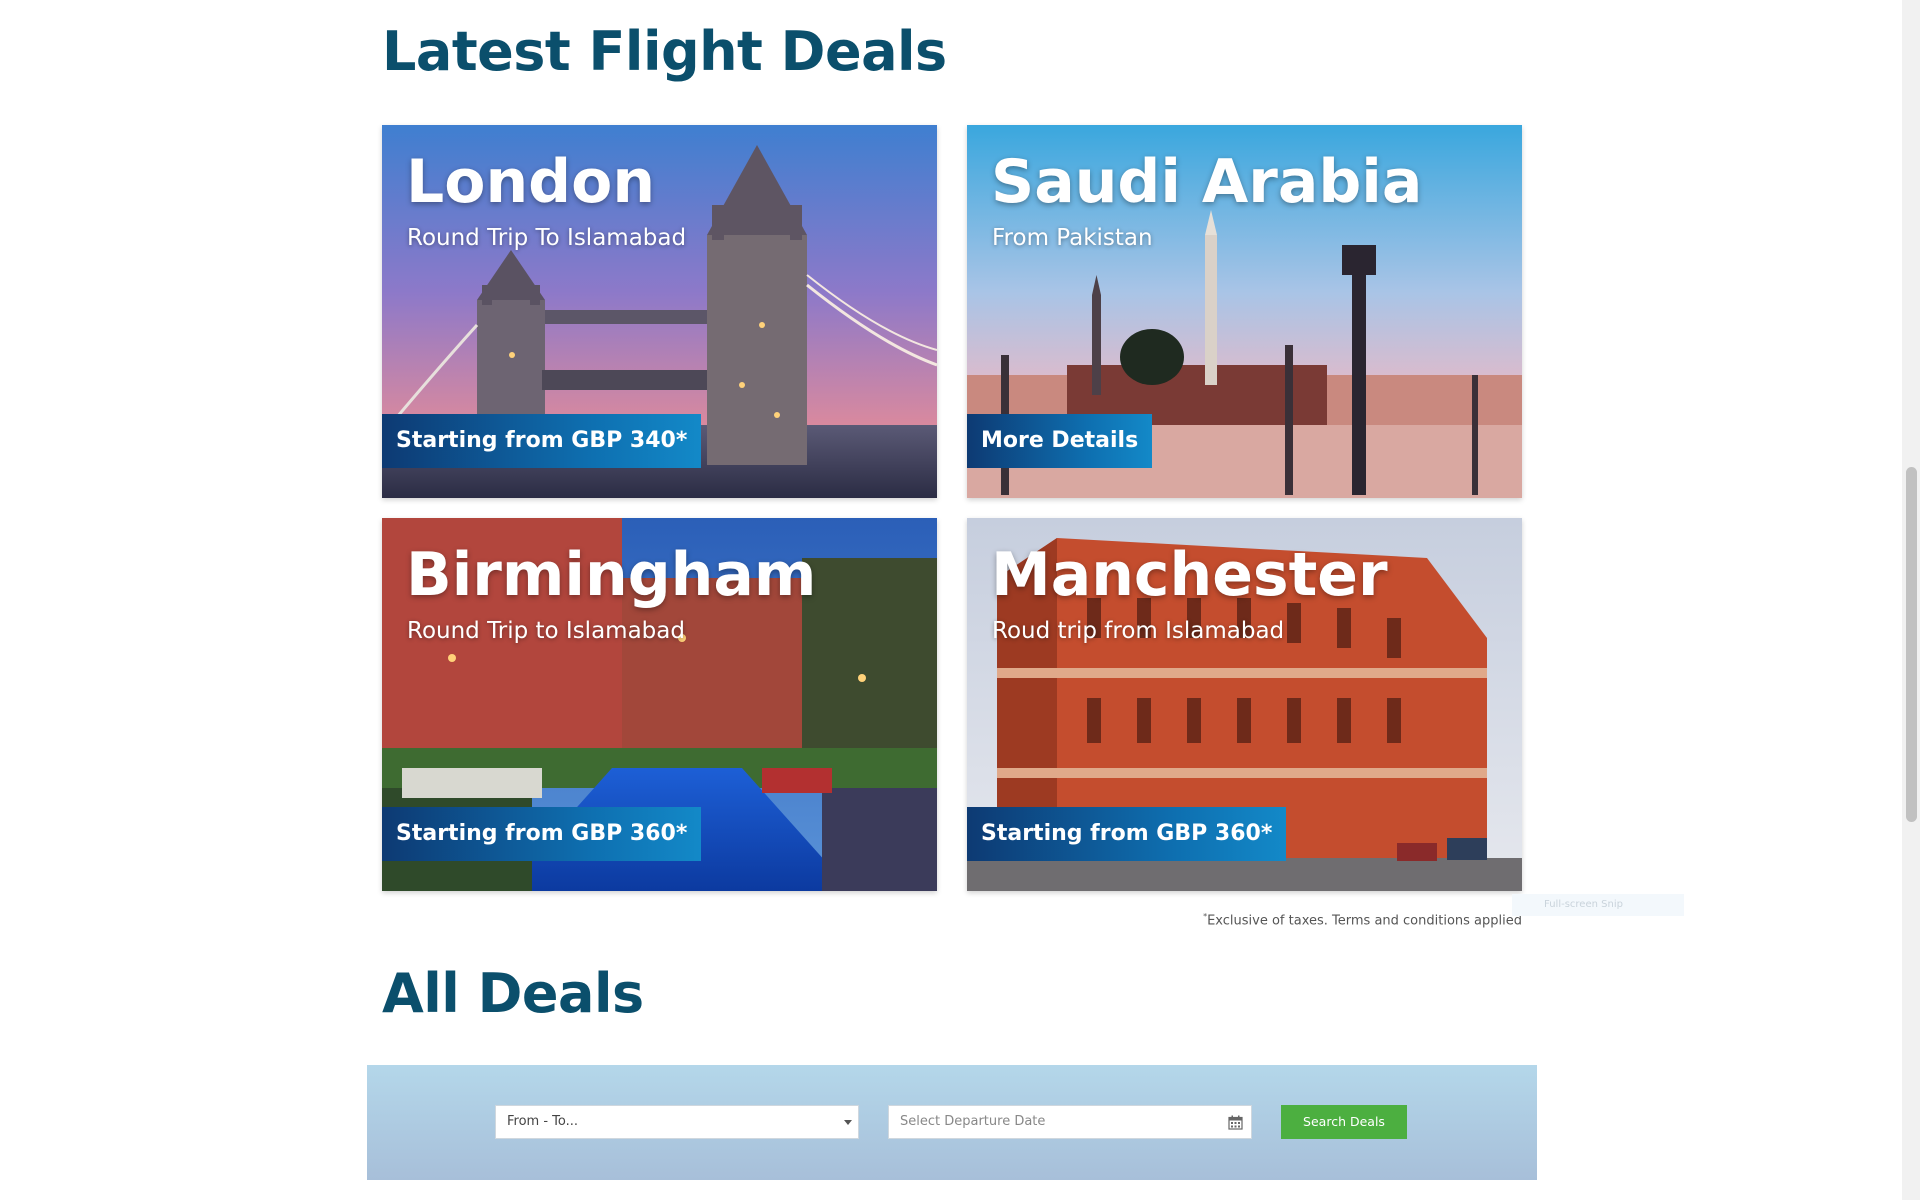 This screenshot has width=1920, height=1200. Describe the element at coordinates (1235, 1122) in the screenshot. I see `calendar-icon` at that location.